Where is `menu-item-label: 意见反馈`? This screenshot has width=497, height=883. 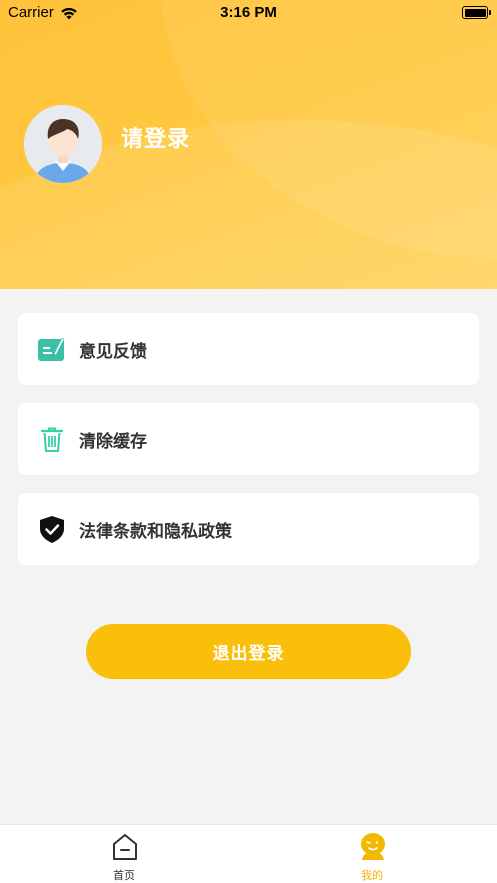
menu-item-label: 意见反馈 is located at coordinates (113, 351).